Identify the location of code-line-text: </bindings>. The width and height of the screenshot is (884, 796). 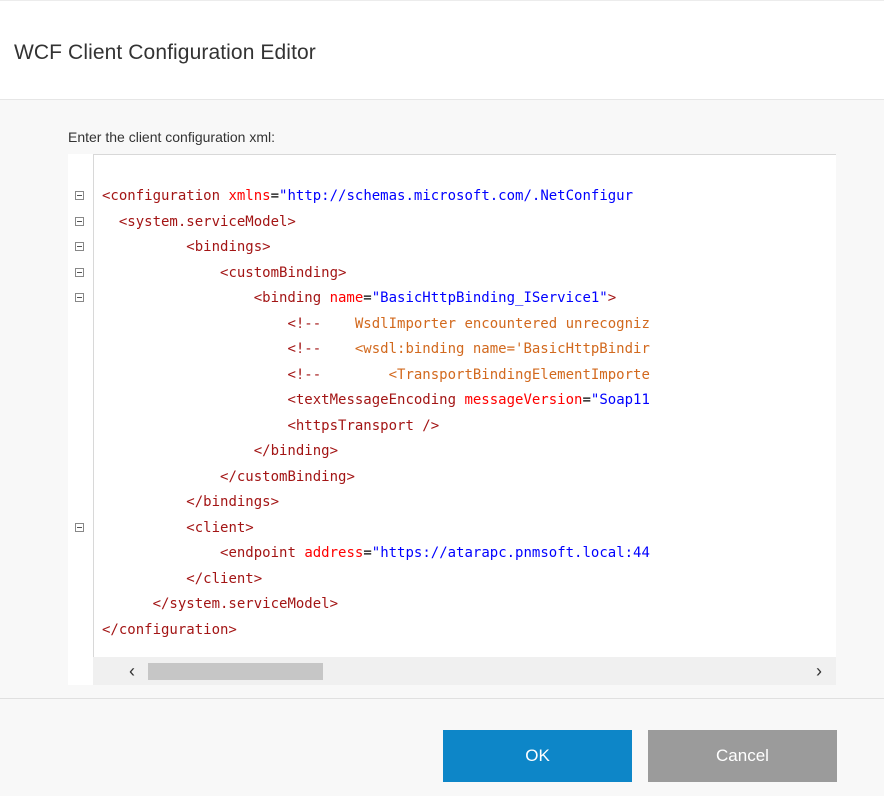
(190, 503).